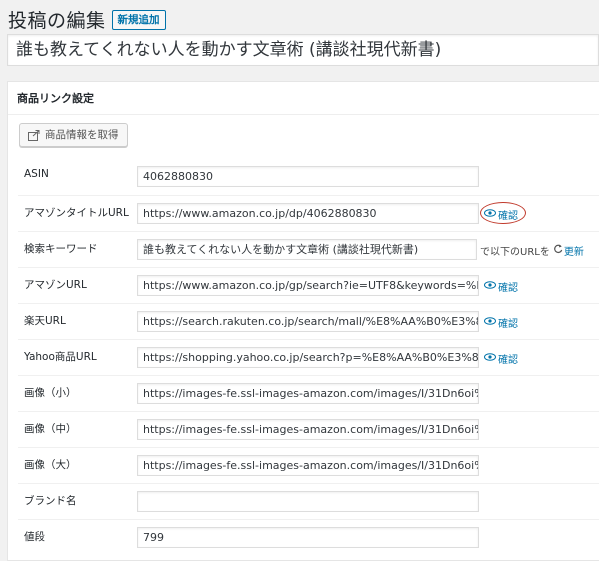 Image resolution: width=599 pixels, height=561 pixels. Describe the element at coordinates (573, 252) in the screenshot. I see `refresh-label: 更新` at that location.